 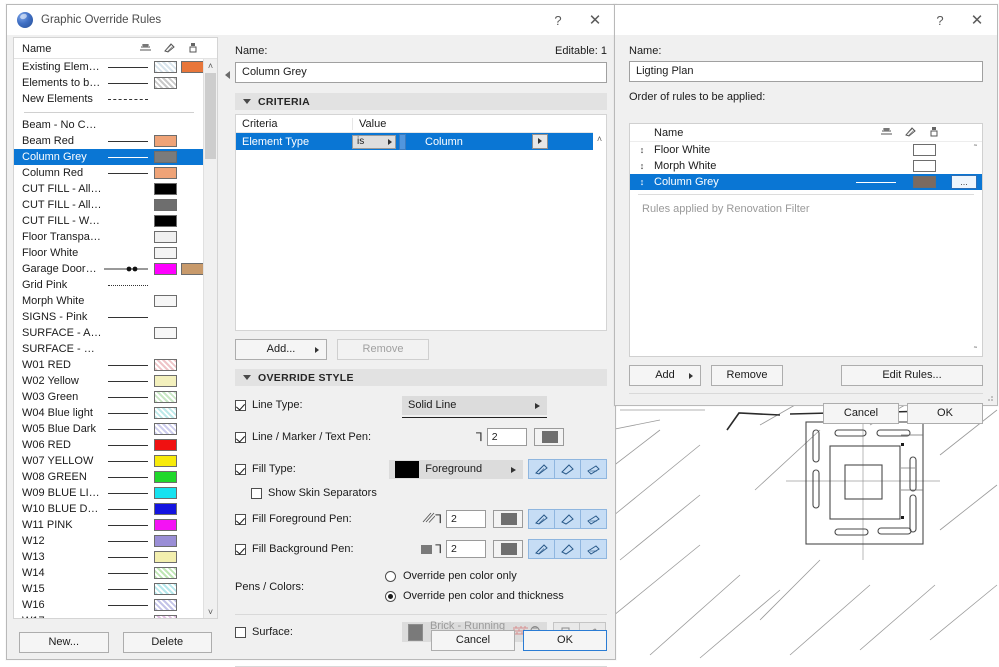 What do you see at coordinates (109, 397) in the screenshot?
I see `list-item: W03 Green` at bounding box center [109, 397].